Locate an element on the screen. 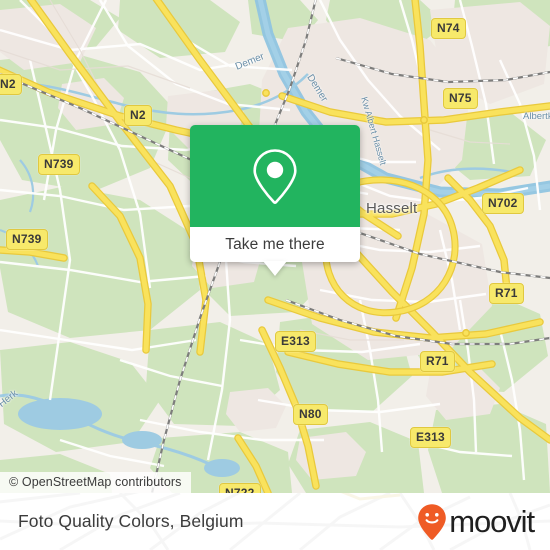 This screenshot has height=550, width=550. take-me-there-label: Take me there is located at coordinates (275, 244).